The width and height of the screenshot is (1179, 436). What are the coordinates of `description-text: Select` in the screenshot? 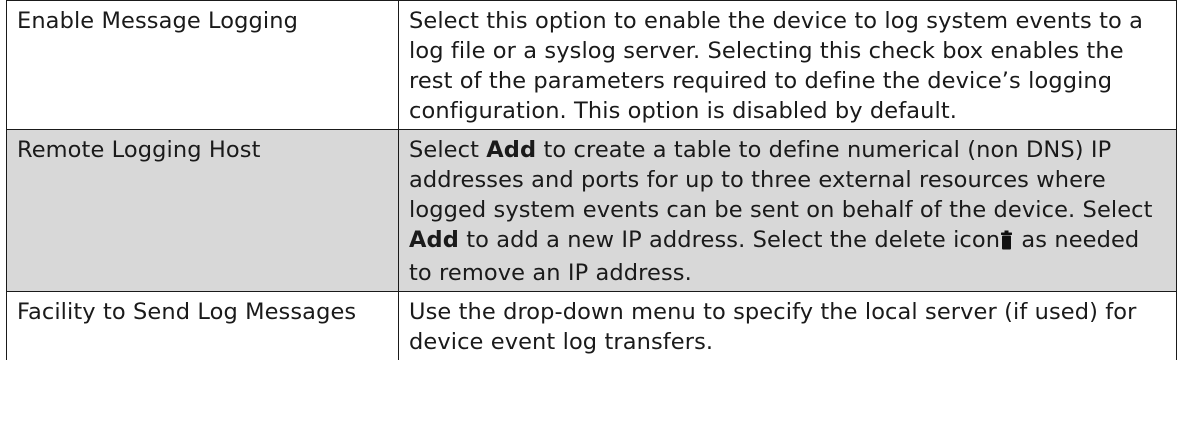 It's located at (448, 150).